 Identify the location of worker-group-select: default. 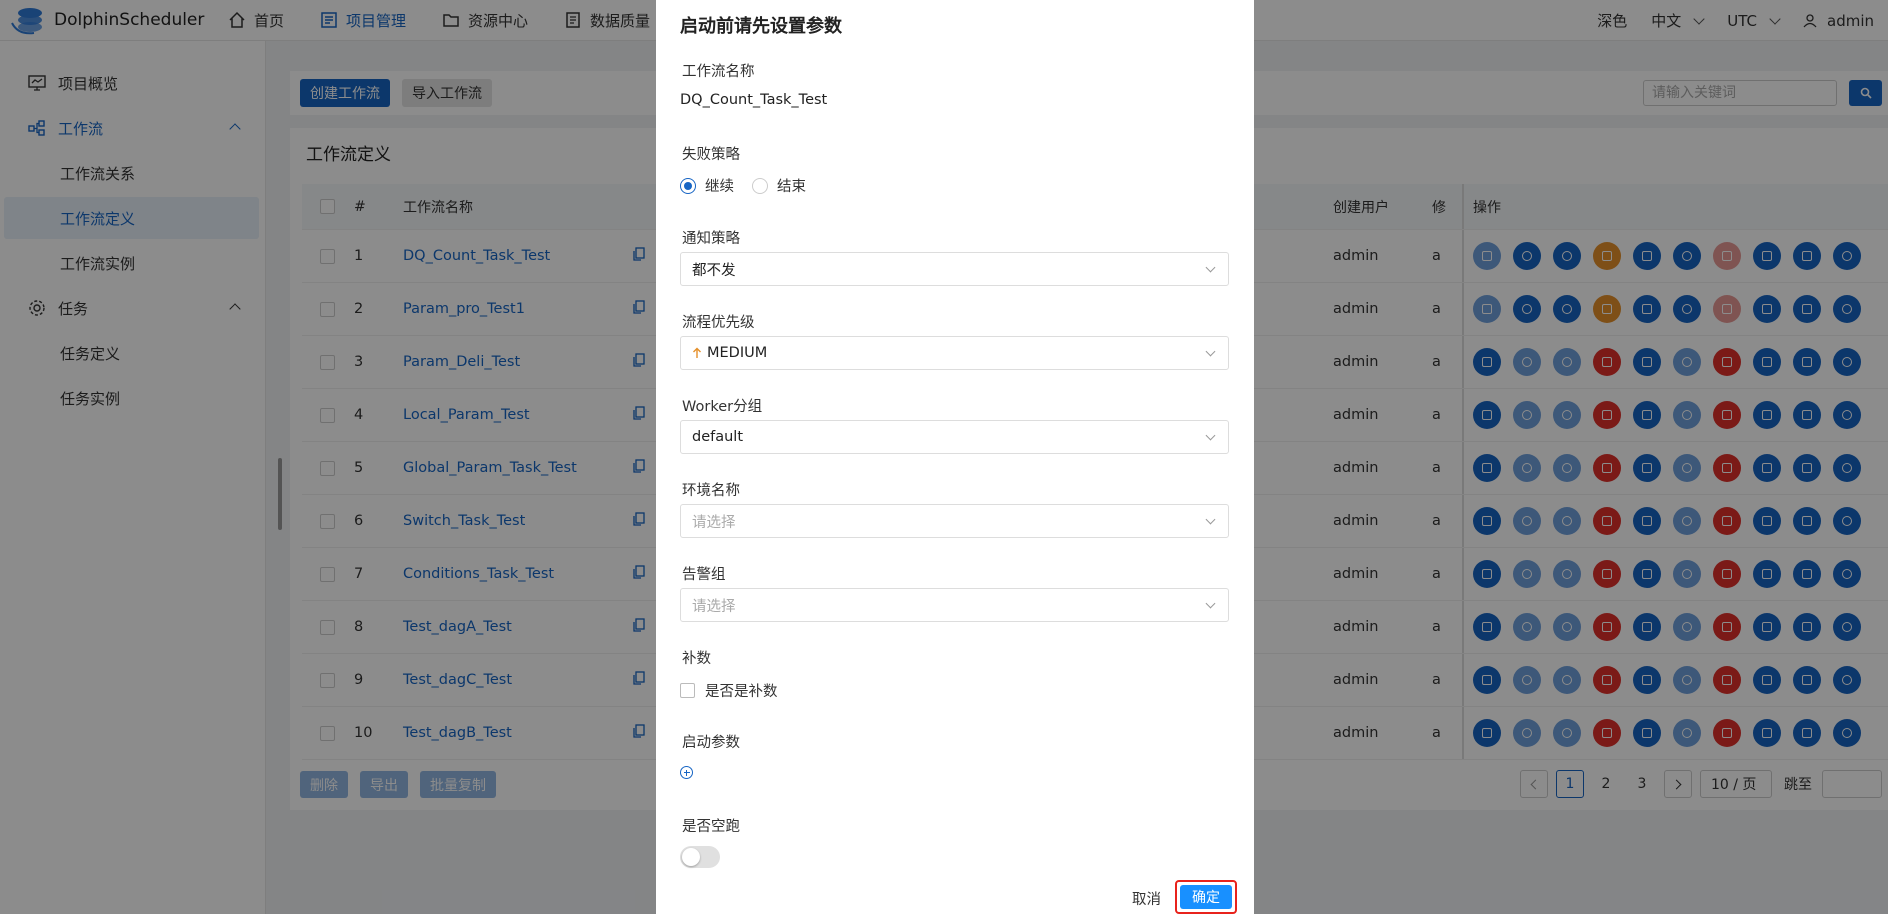
(954, 437).